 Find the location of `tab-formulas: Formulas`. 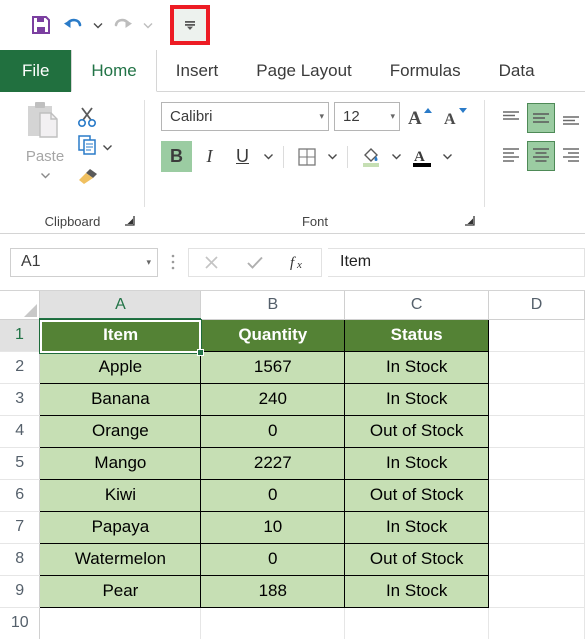

tab-formulas: Formulas is located at coordinates (425, 71).